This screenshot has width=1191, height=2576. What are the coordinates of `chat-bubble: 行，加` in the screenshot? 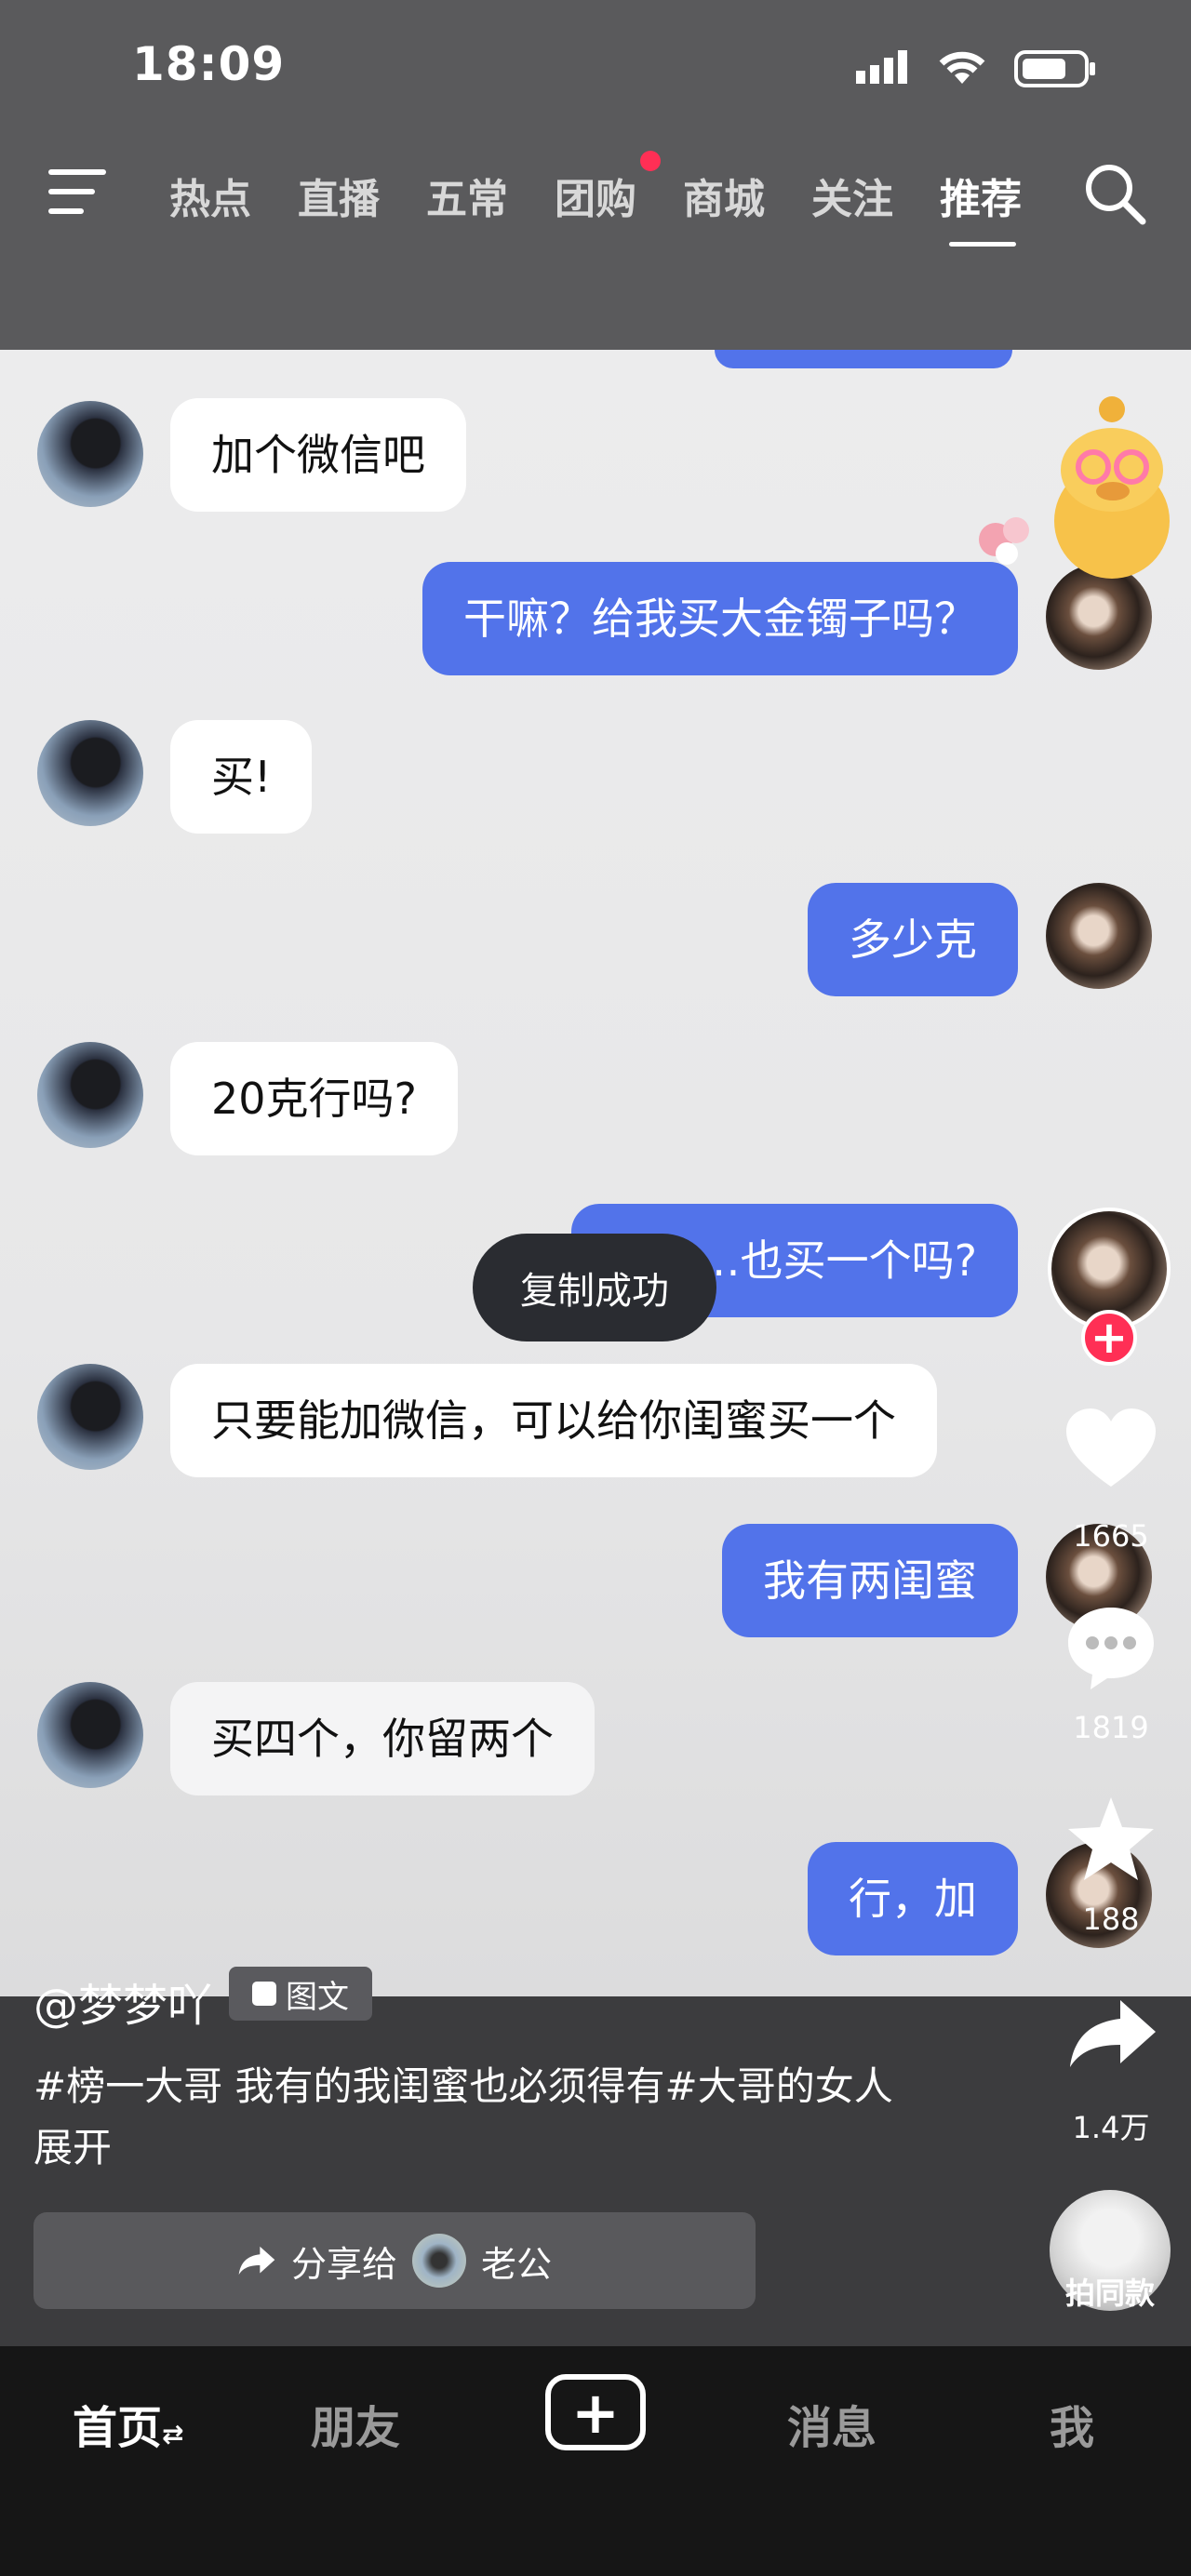 It's located at (913, 1898).